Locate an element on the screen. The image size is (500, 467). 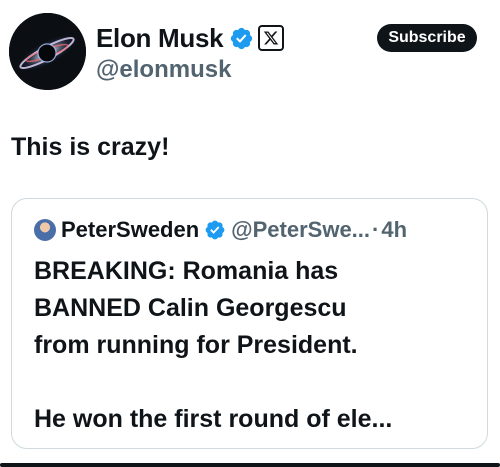
quoted-text-line: from running for President. is located at coordinates (196, 345).